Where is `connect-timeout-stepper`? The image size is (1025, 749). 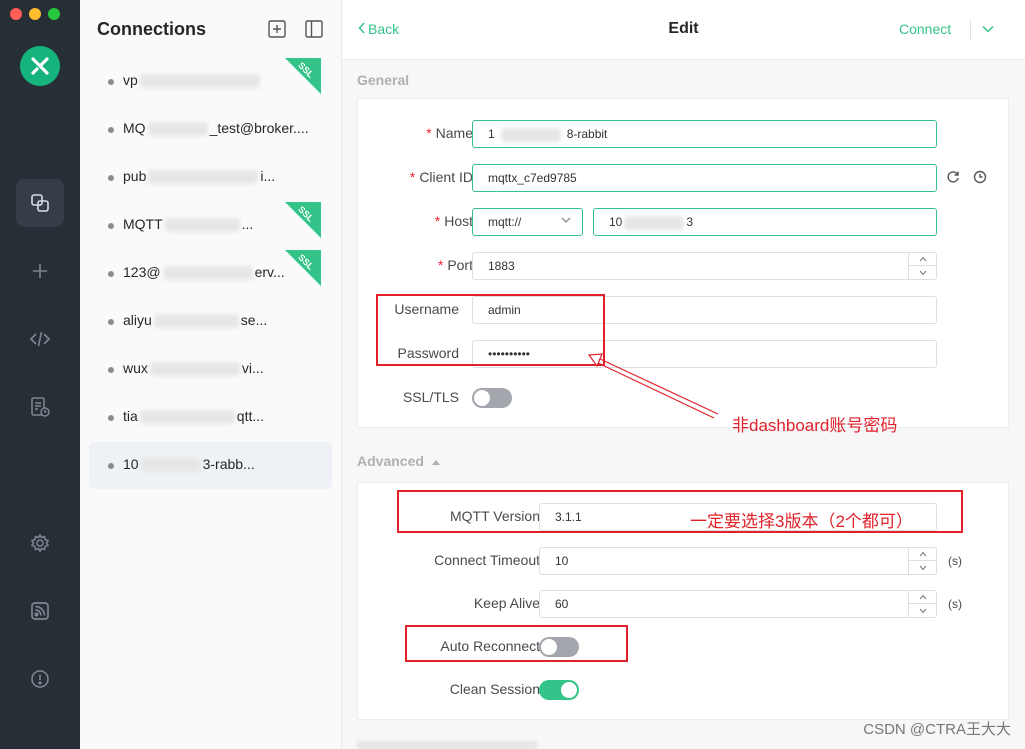
connect-timeout-stepper is located at coordinates (922, 561).